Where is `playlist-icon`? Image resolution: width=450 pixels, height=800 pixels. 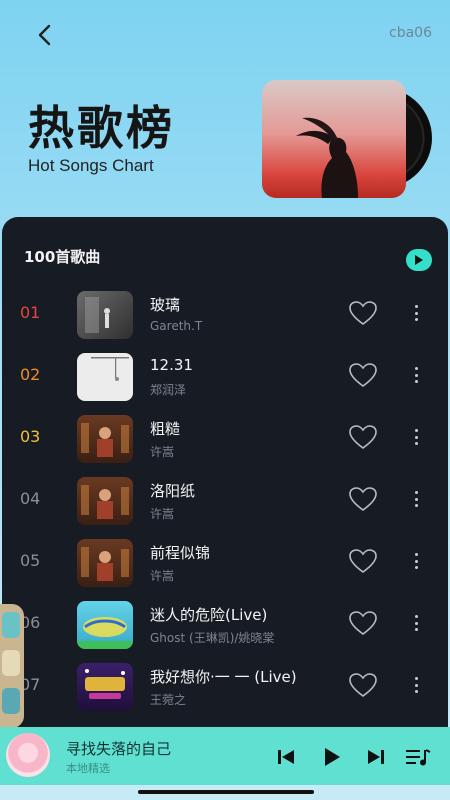
playlist-icon is located at coordinates (418, 757).